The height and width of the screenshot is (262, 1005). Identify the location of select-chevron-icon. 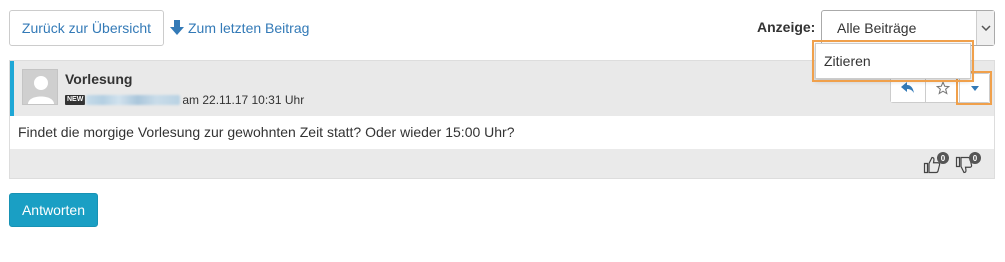
(985, 28).